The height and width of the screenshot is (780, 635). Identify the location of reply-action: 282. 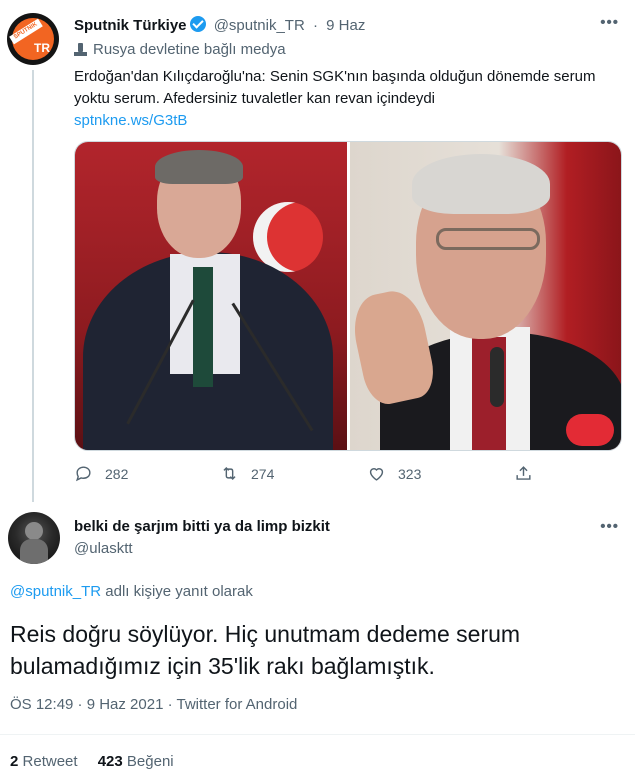
(101, 473).